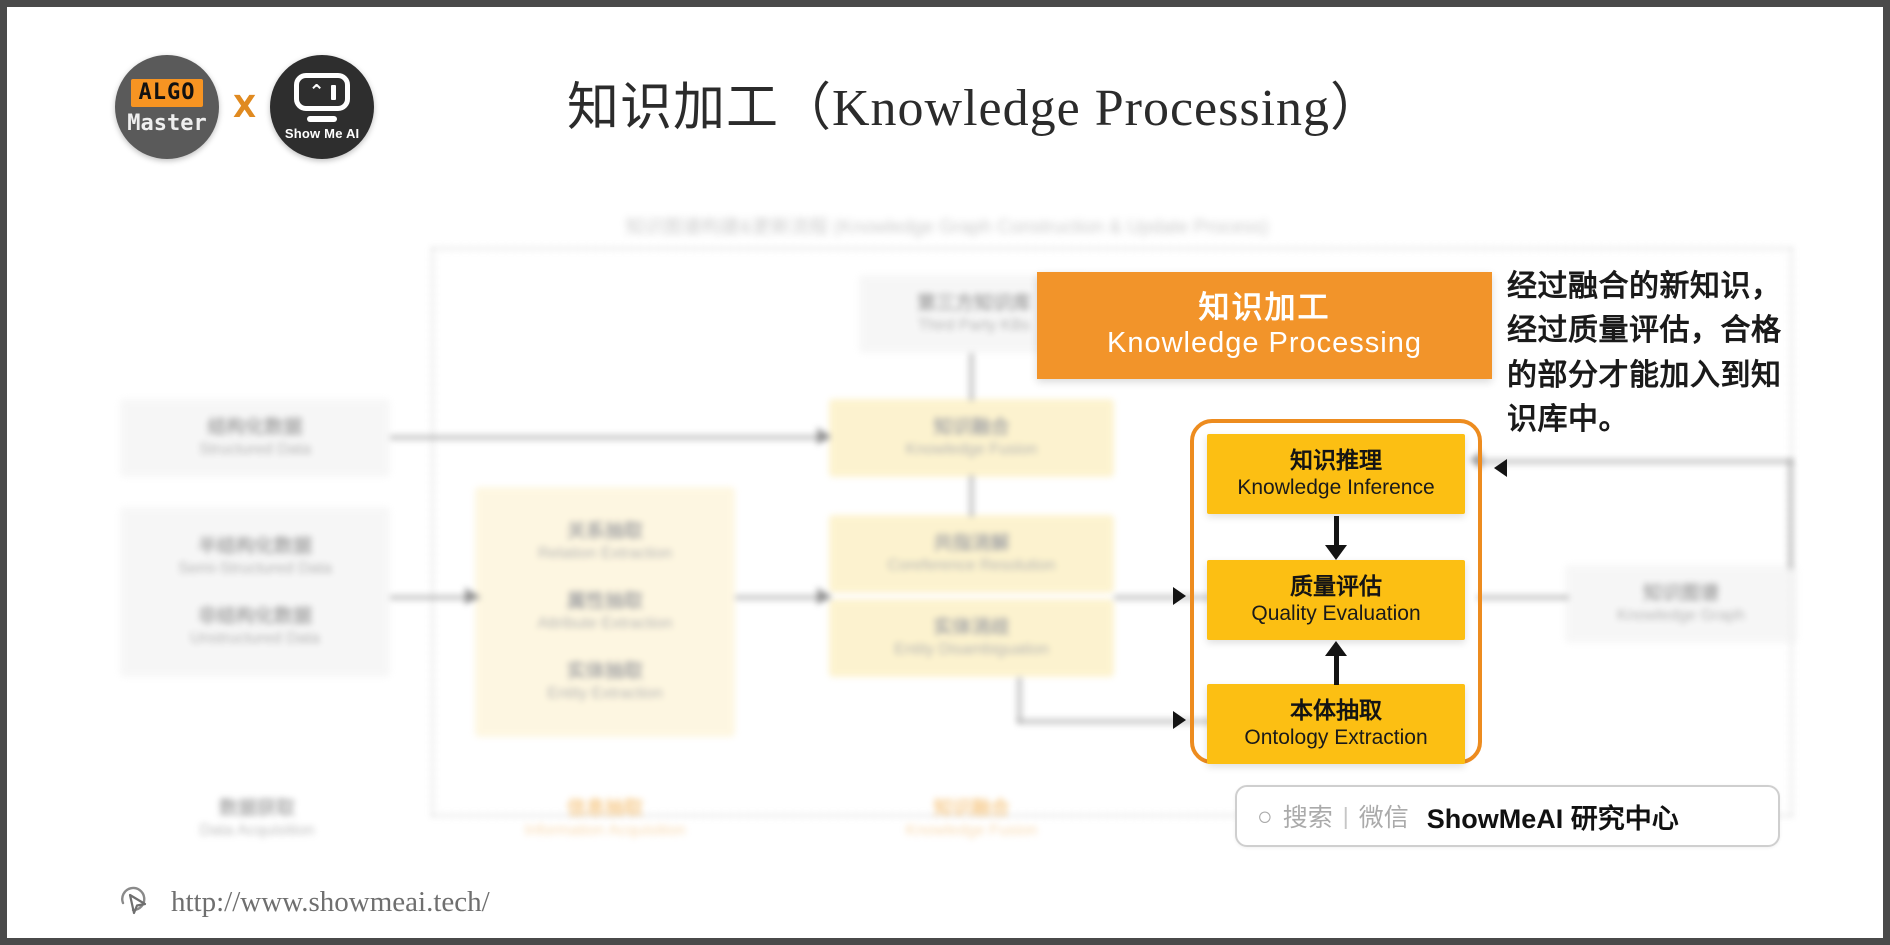 This screenshot has height=945, width=1890. What do you see at coordinates (1336, 737) in the screenshot?
I see `ontology-extraction-en: Ontology Extraction` at bounding box center [1336, 737].